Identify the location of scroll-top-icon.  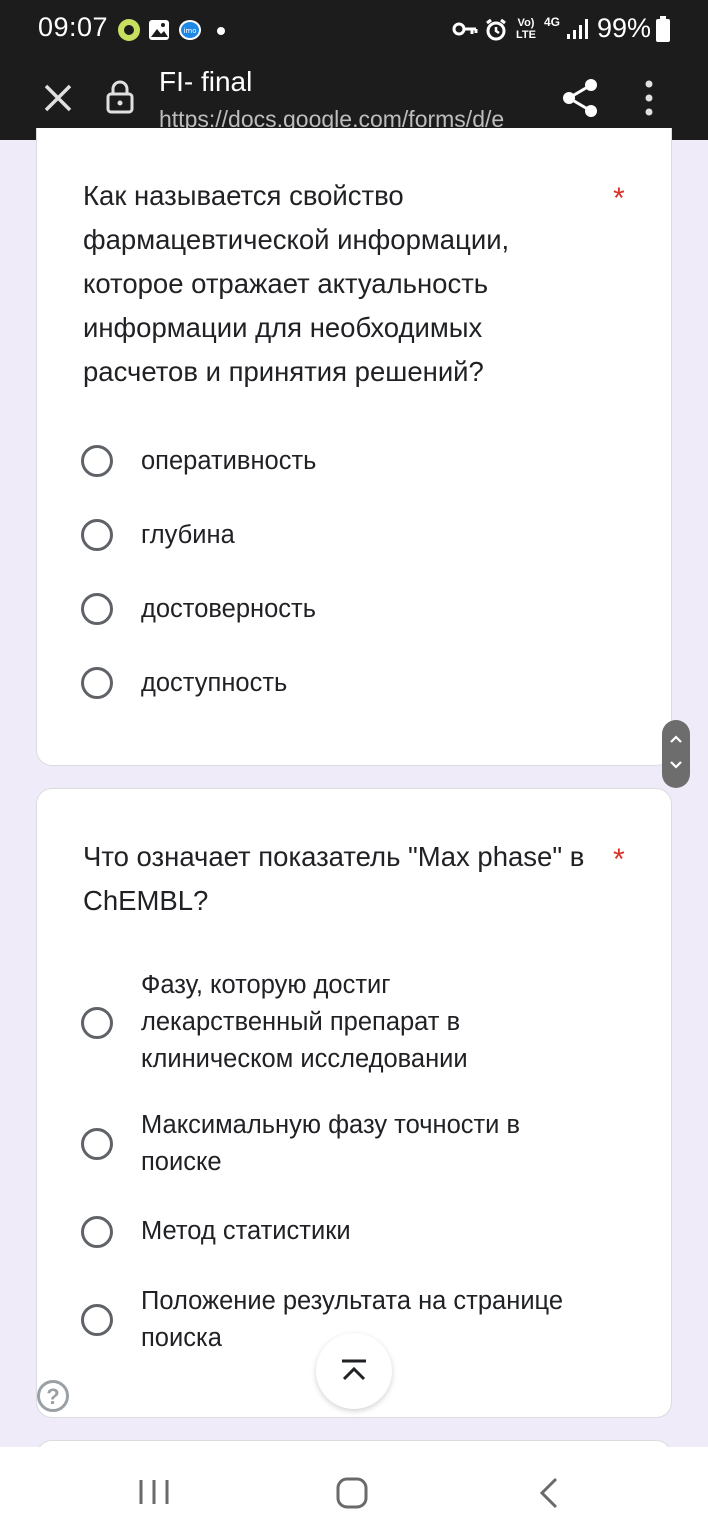
(354, 1370).